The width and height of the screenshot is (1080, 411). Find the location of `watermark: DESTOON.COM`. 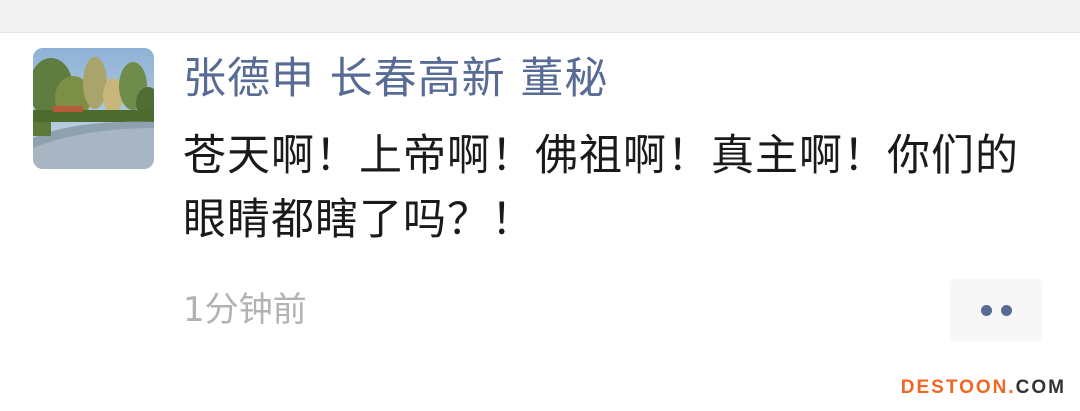

watermark: DESTOON.COM is located at coordinates (983, 388).